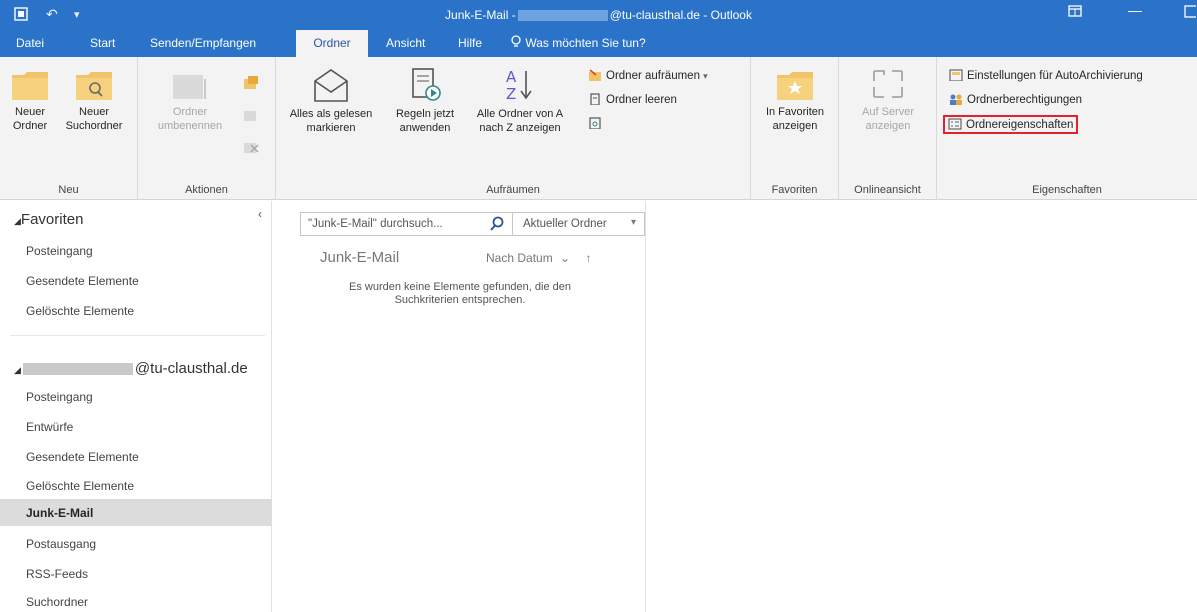 The width and height of the screenshot is (1197, 612). I want to click on mark-all-read-button: Alles als gelesen markieren, so click(331, 101).